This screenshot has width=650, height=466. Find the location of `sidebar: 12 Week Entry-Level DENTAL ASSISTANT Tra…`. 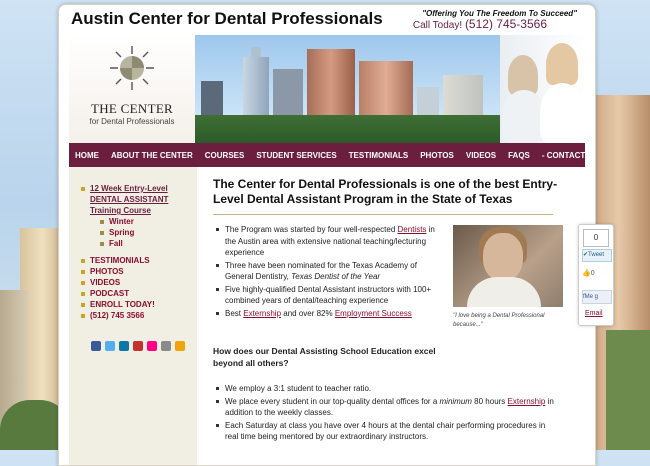

sidebar: 12 Week Entry-Level DENTAL ASSISTANT Tra… is located at coordinates (133, 316).